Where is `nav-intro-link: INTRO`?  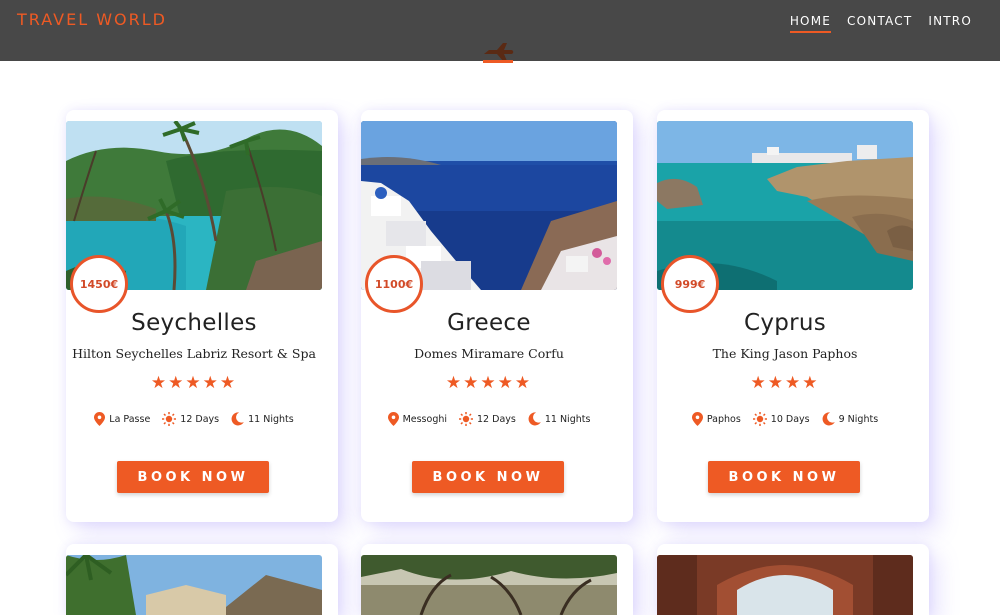
nav-intro-link: INTRO is located at coordinates (950, 23).